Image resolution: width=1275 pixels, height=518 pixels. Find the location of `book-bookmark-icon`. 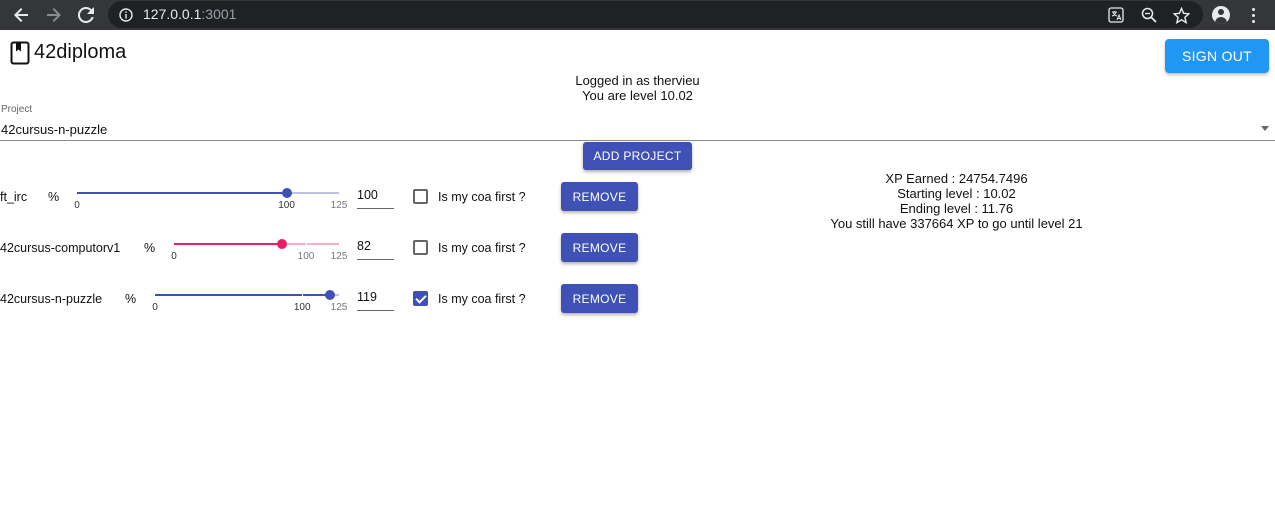

book-bookmark-icon is located at coordinates (20, 55).